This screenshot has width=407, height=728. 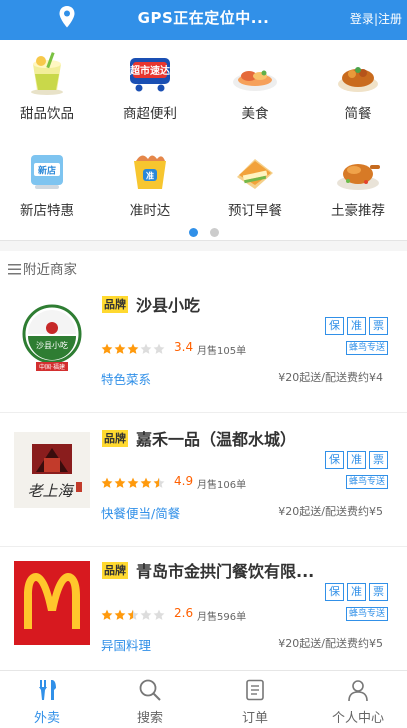 I want to click on login-link: 登录, so click(x=362, y=19).